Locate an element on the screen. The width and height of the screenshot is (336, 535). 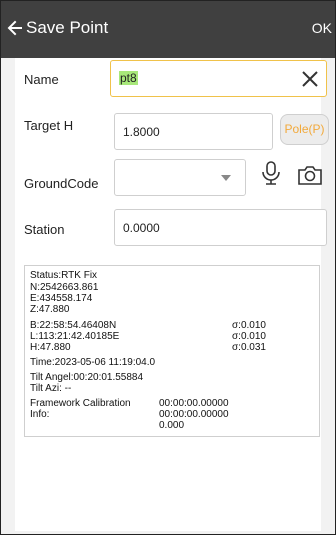
name-label: Name is located at coordinates (41, 79).